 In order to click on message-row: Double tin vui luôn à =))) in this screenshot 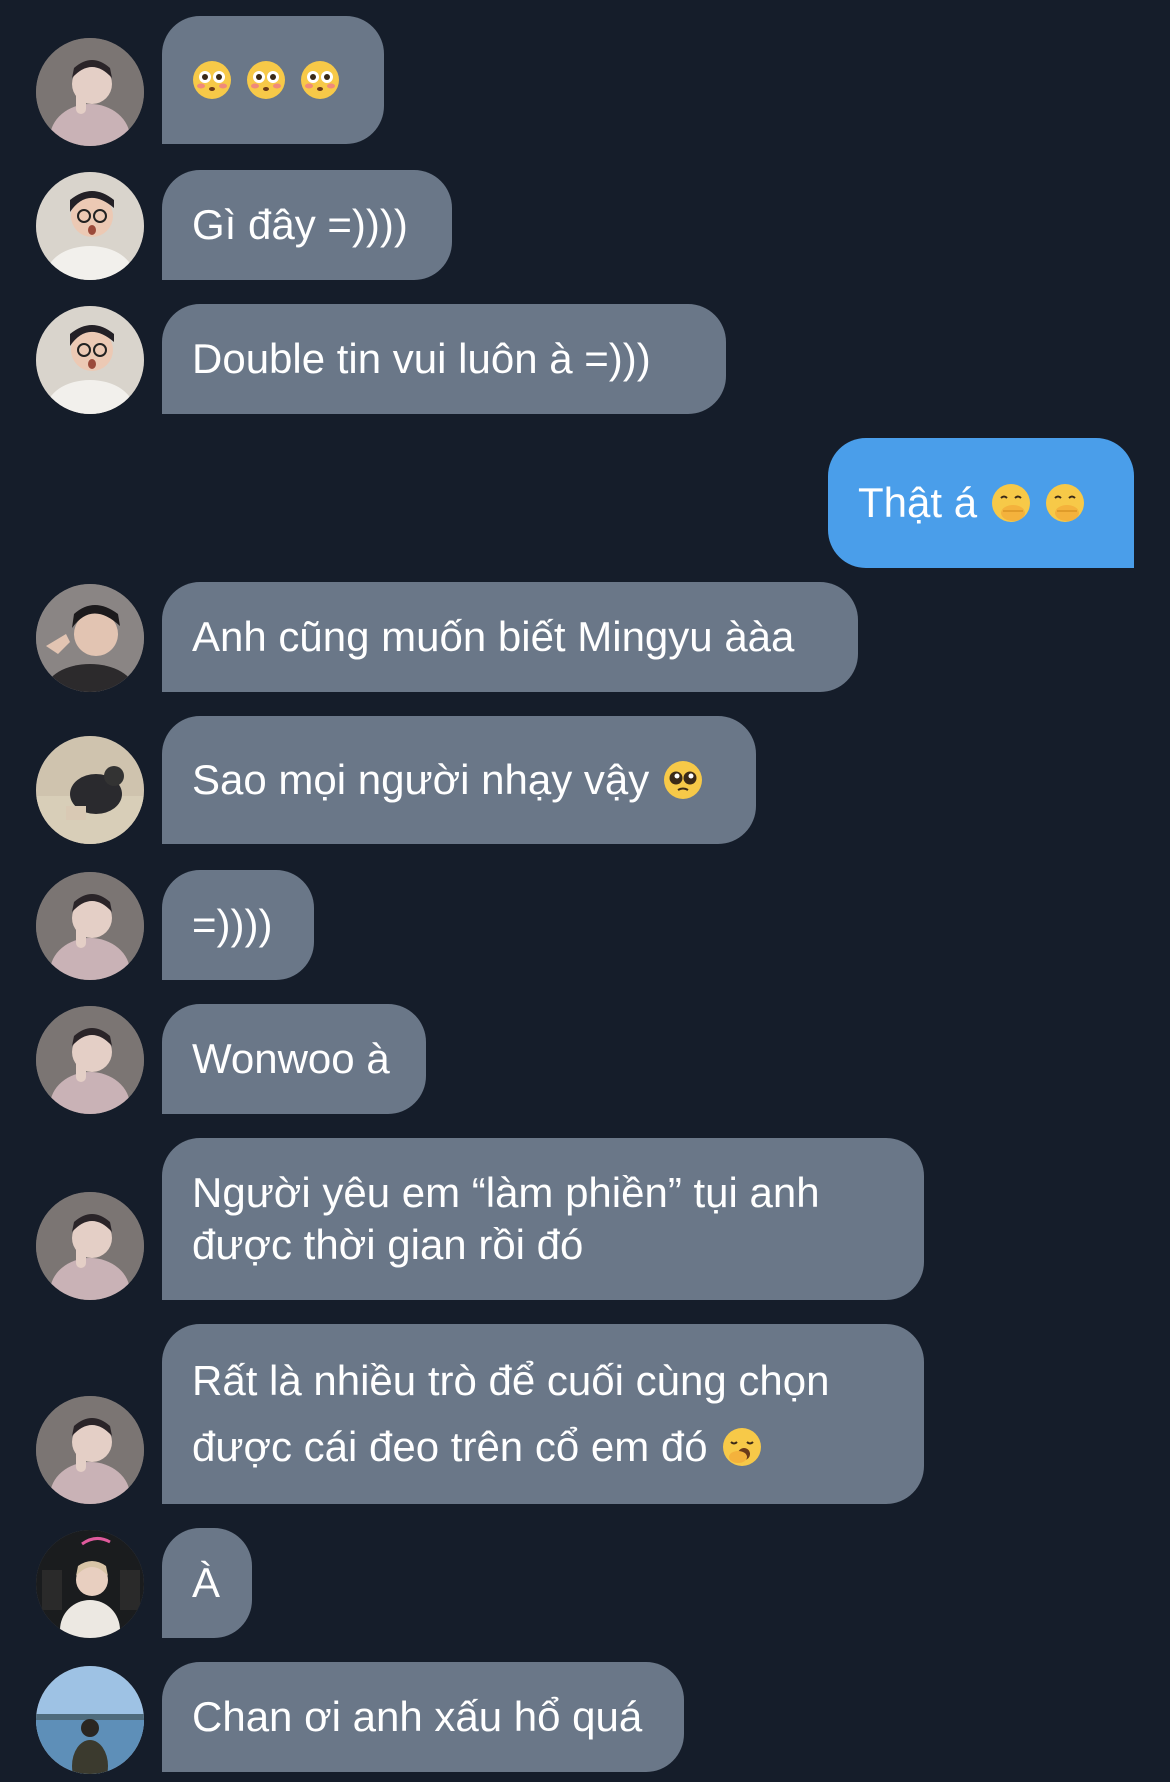, I will do `click(585, 359)`.